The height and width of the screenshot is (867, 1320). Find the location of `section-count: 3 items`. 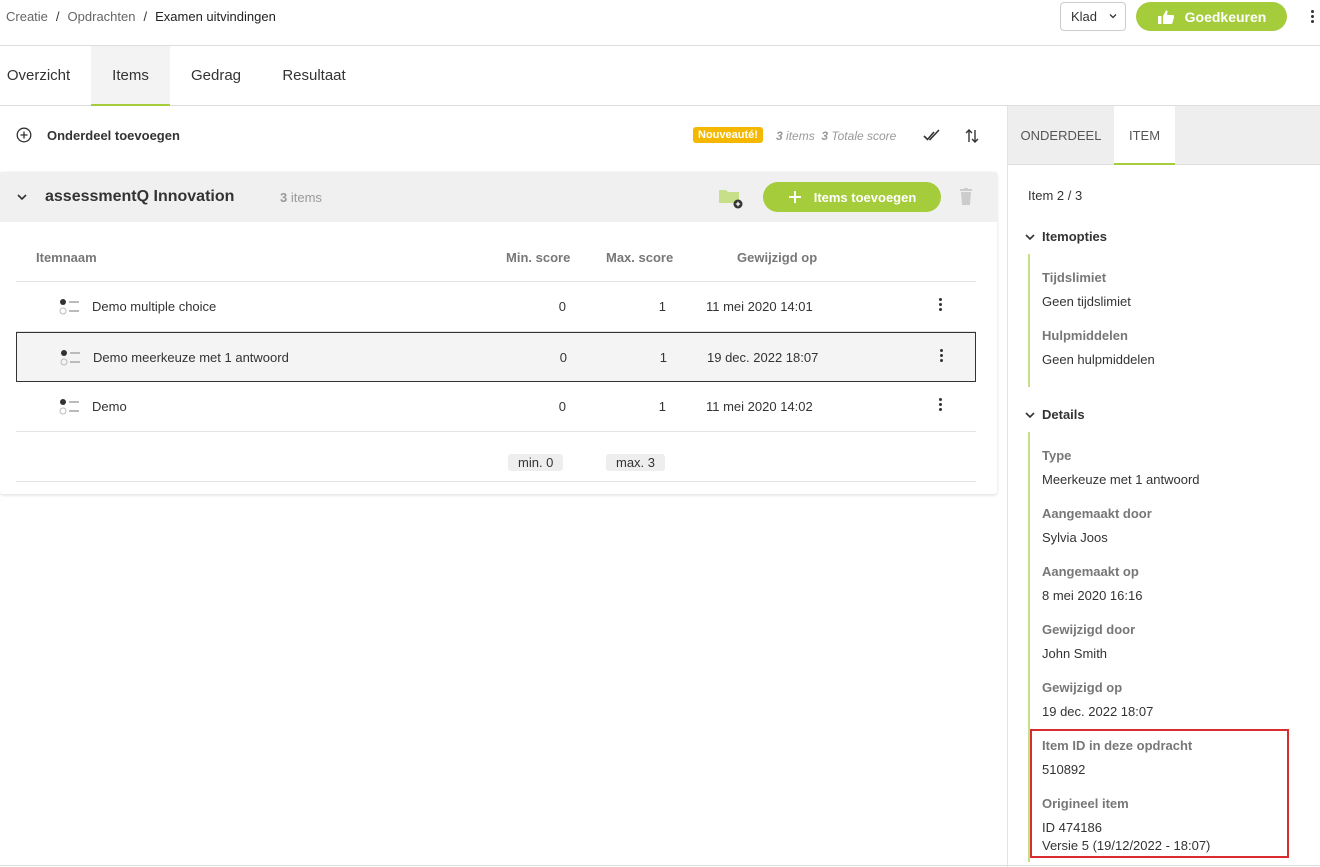

section-count: 3 items is located at coordinates (301, 197).